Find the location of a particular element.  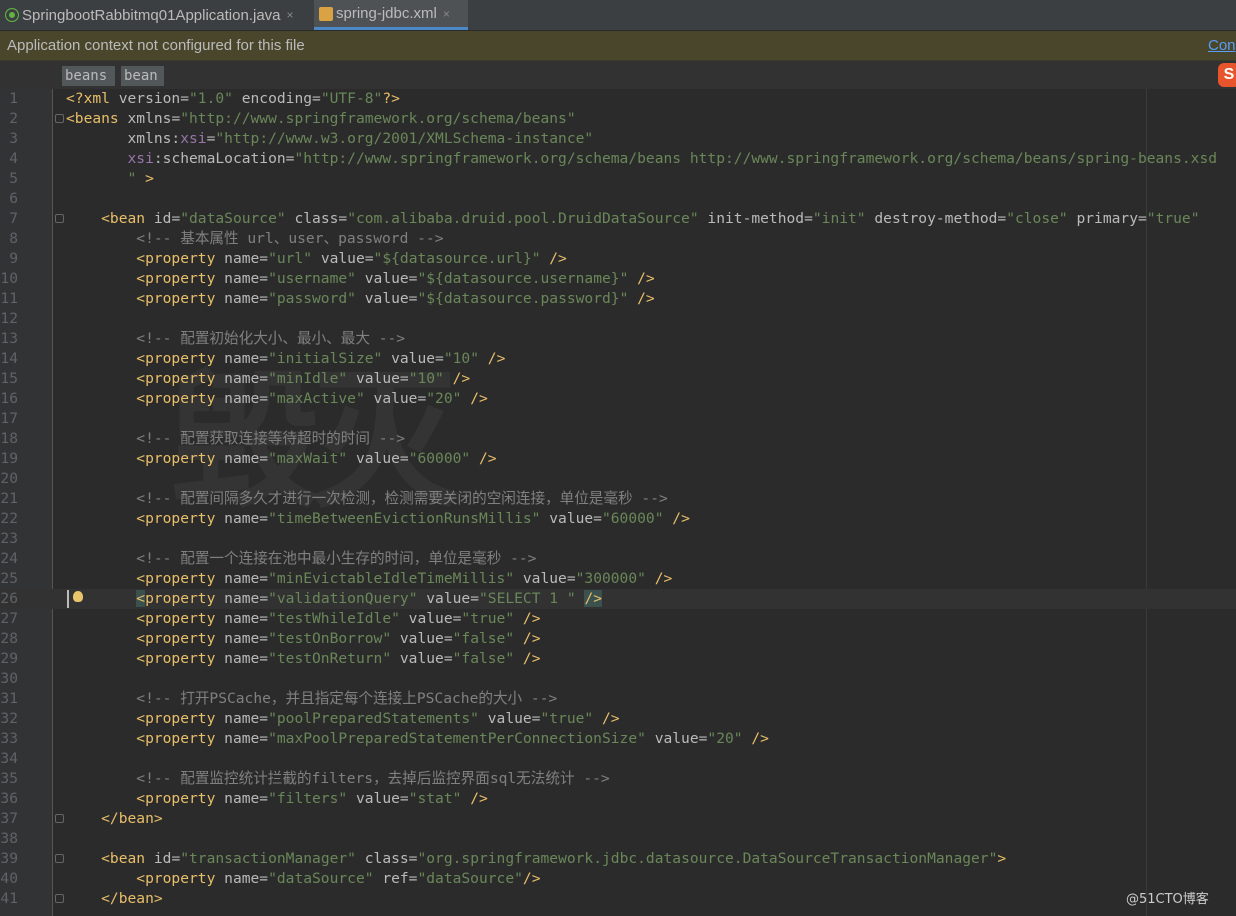

line-number: 2 is located at coordinates (13, 118).